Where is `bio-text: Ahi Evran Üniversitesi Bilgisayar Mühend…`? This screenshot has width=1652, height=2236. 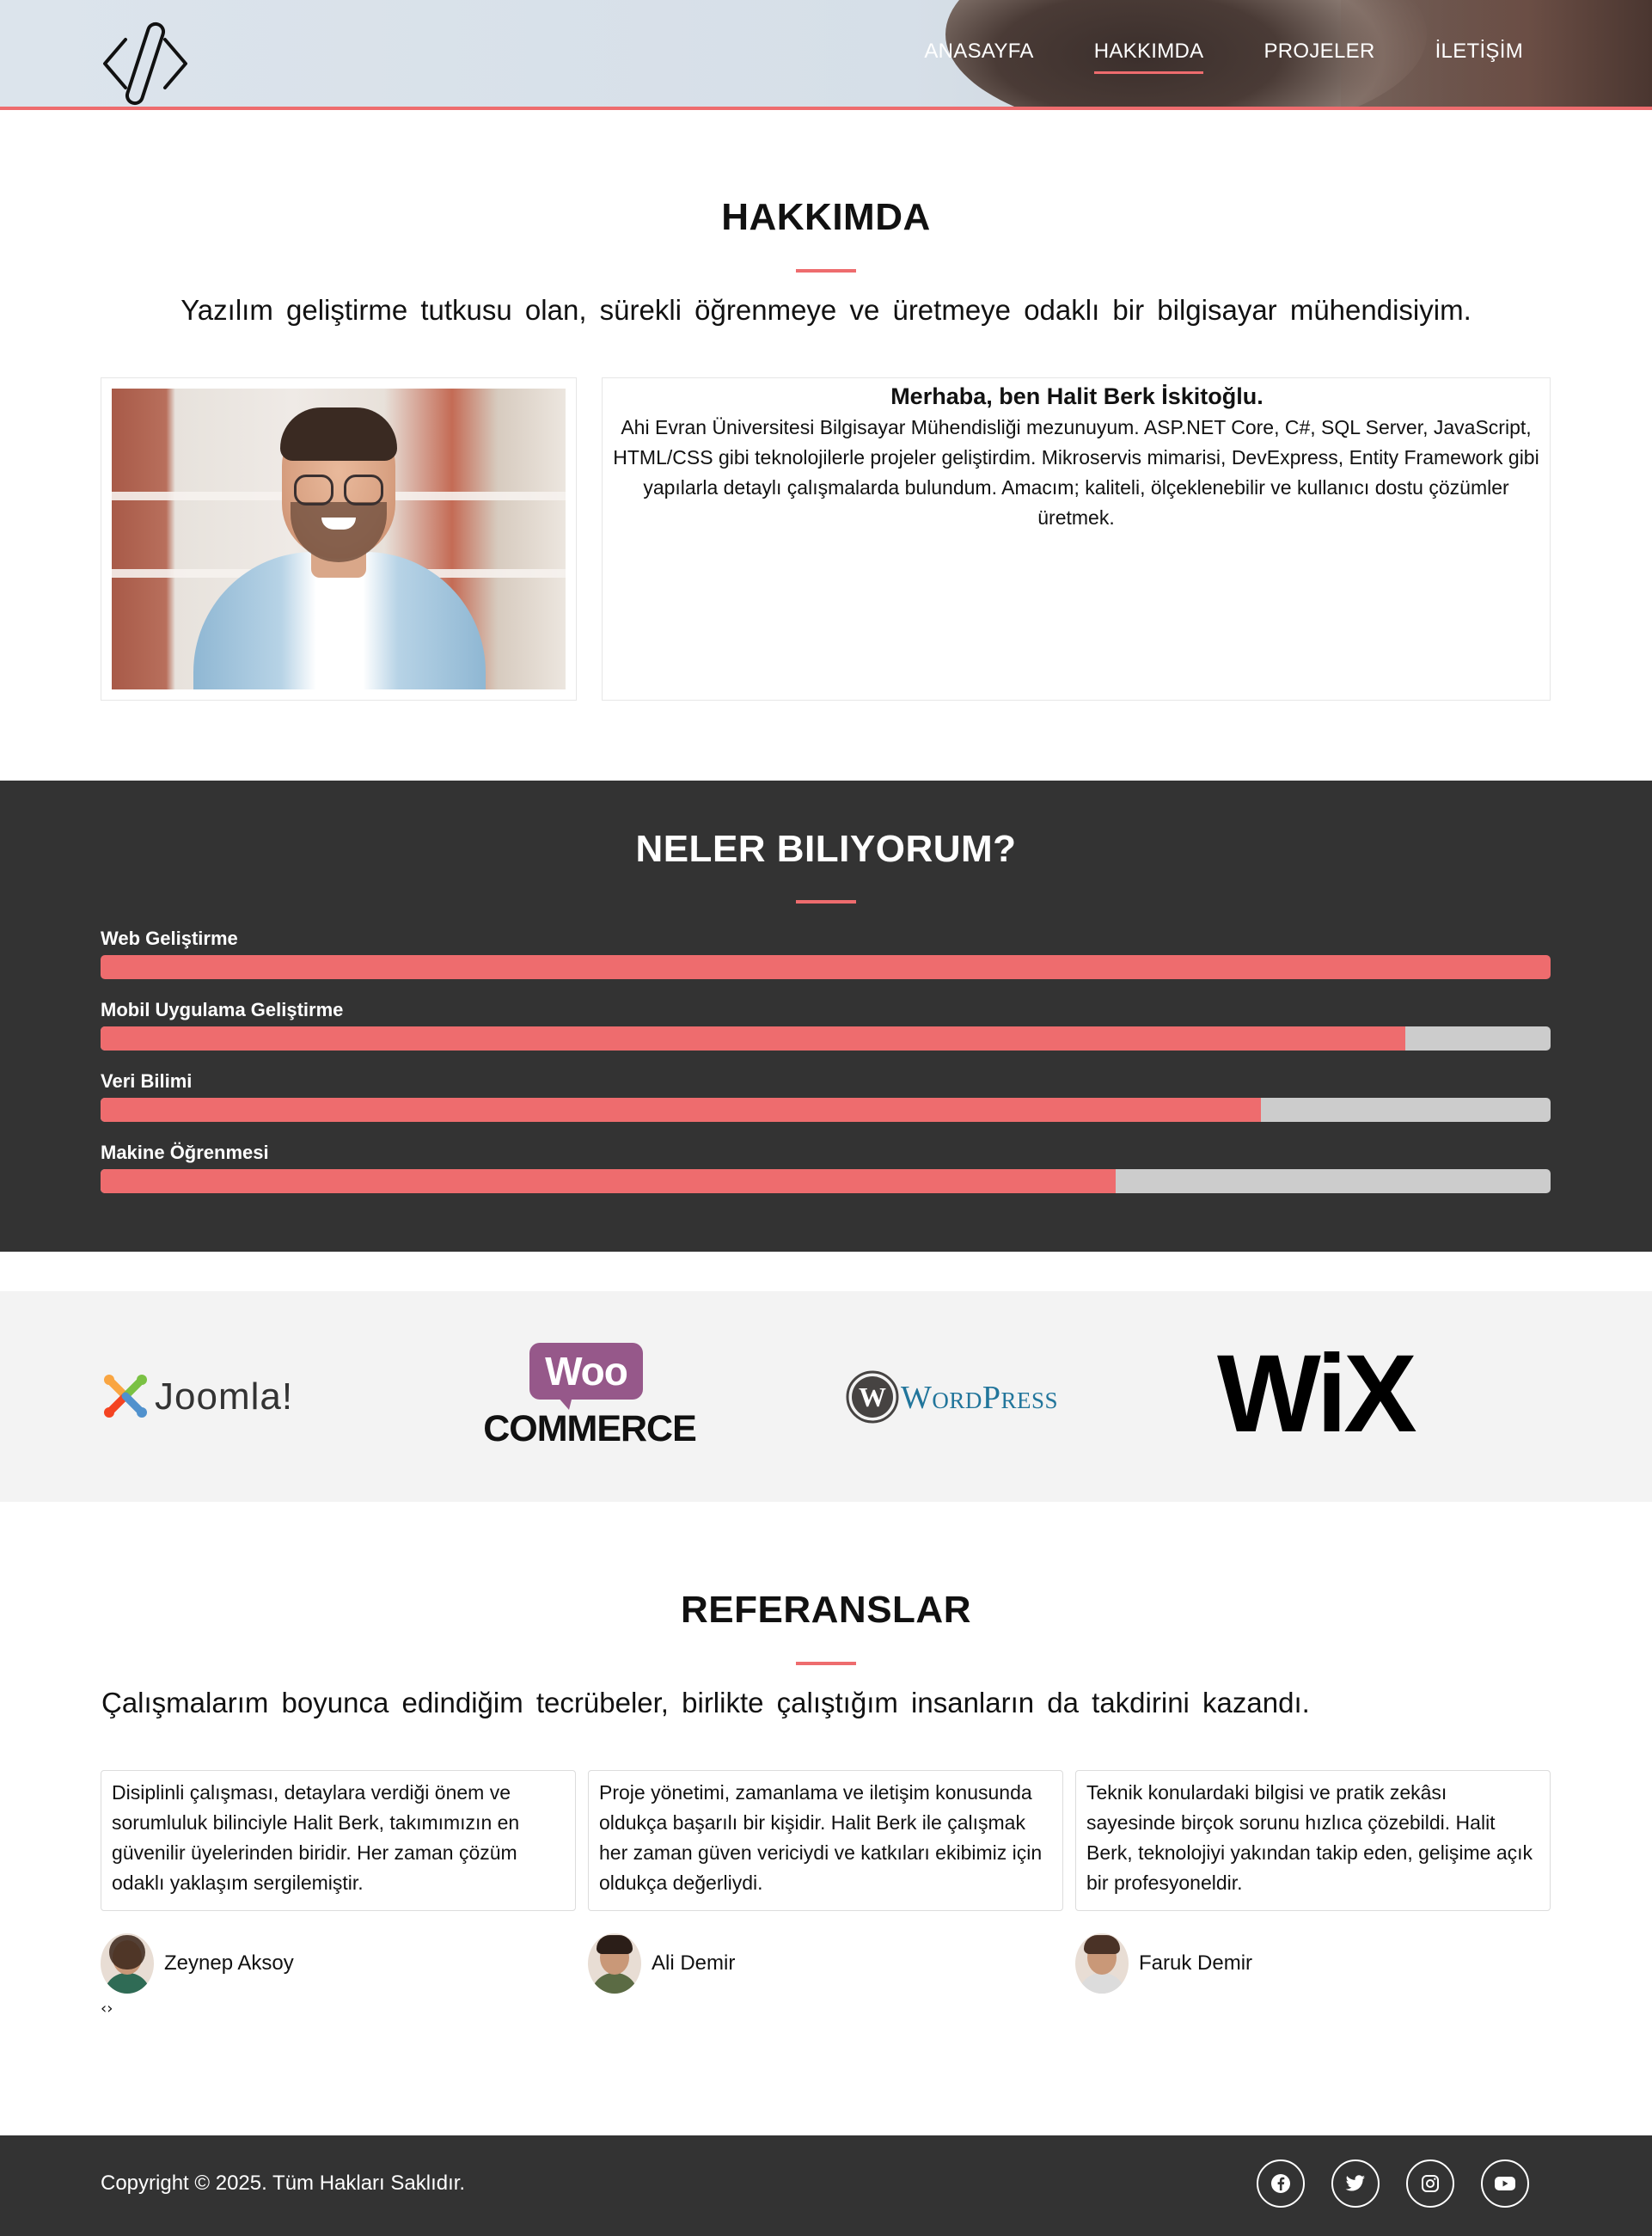
bio-text: Ahi Evran Üniversitesi Bilgisayar Mühend… is located at coordinates (1076, 472).